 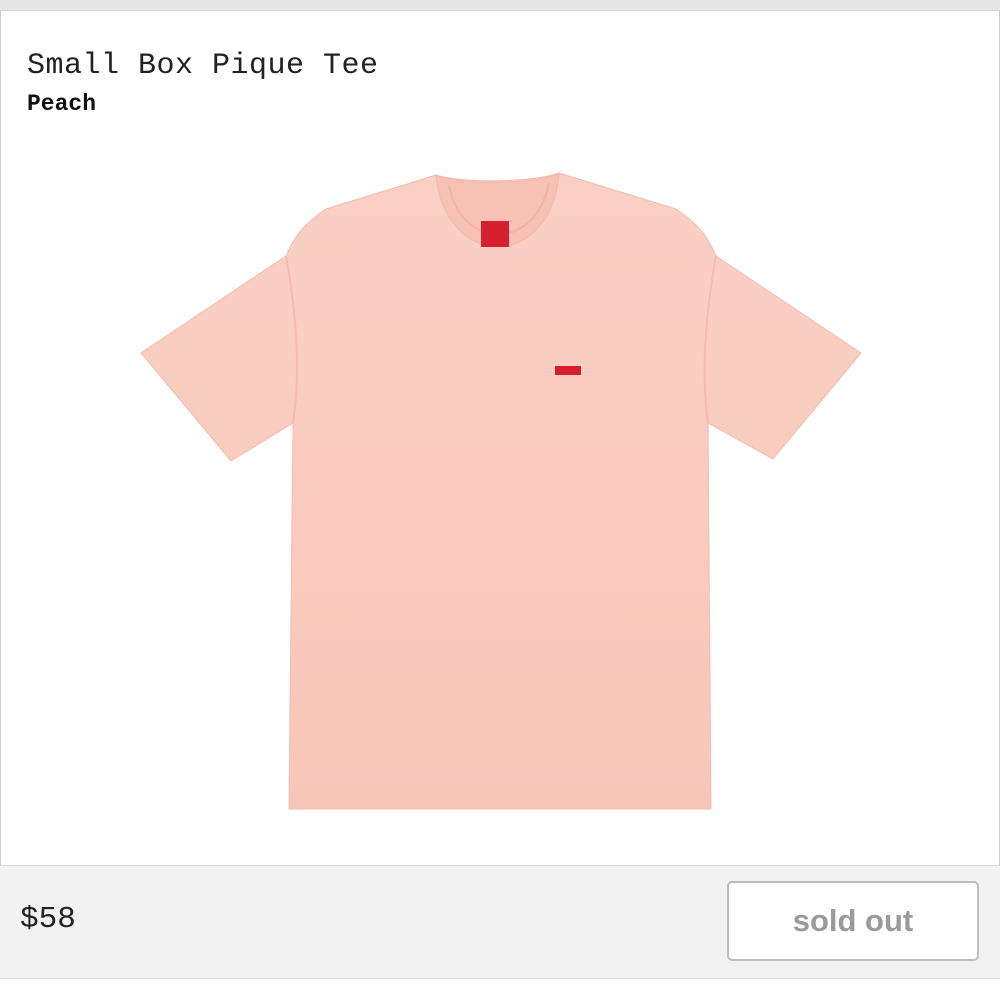 I want to click on top-bar, so click(x=500, y=5).